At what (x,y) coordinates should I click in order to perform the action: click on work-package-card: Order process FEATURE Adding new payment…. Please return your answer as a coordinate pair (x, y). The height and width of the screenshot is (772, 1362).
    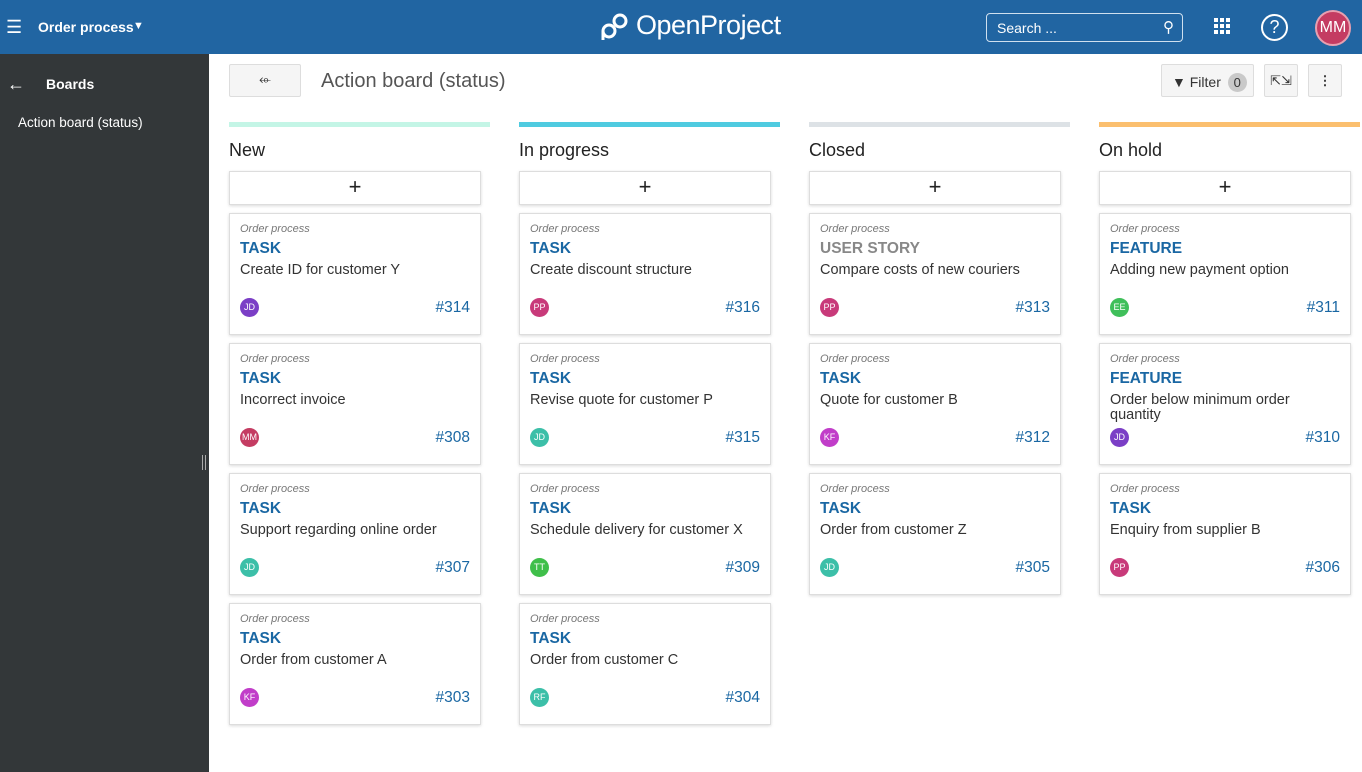
    Looking at the image, I should click on (1225, 274).